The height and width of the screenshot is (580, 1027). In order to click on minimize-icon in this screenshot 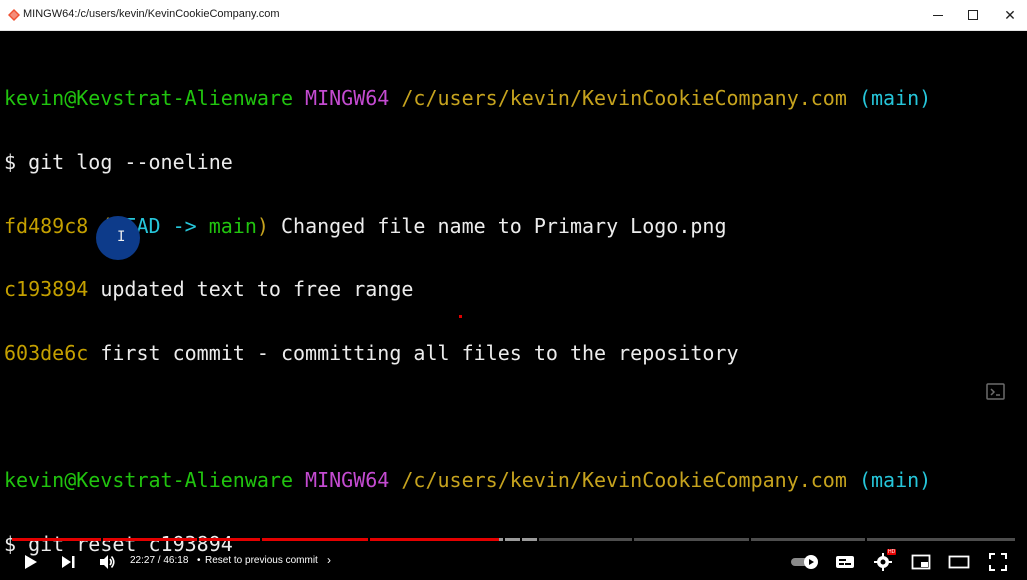, I will do `click(938, 15)`.